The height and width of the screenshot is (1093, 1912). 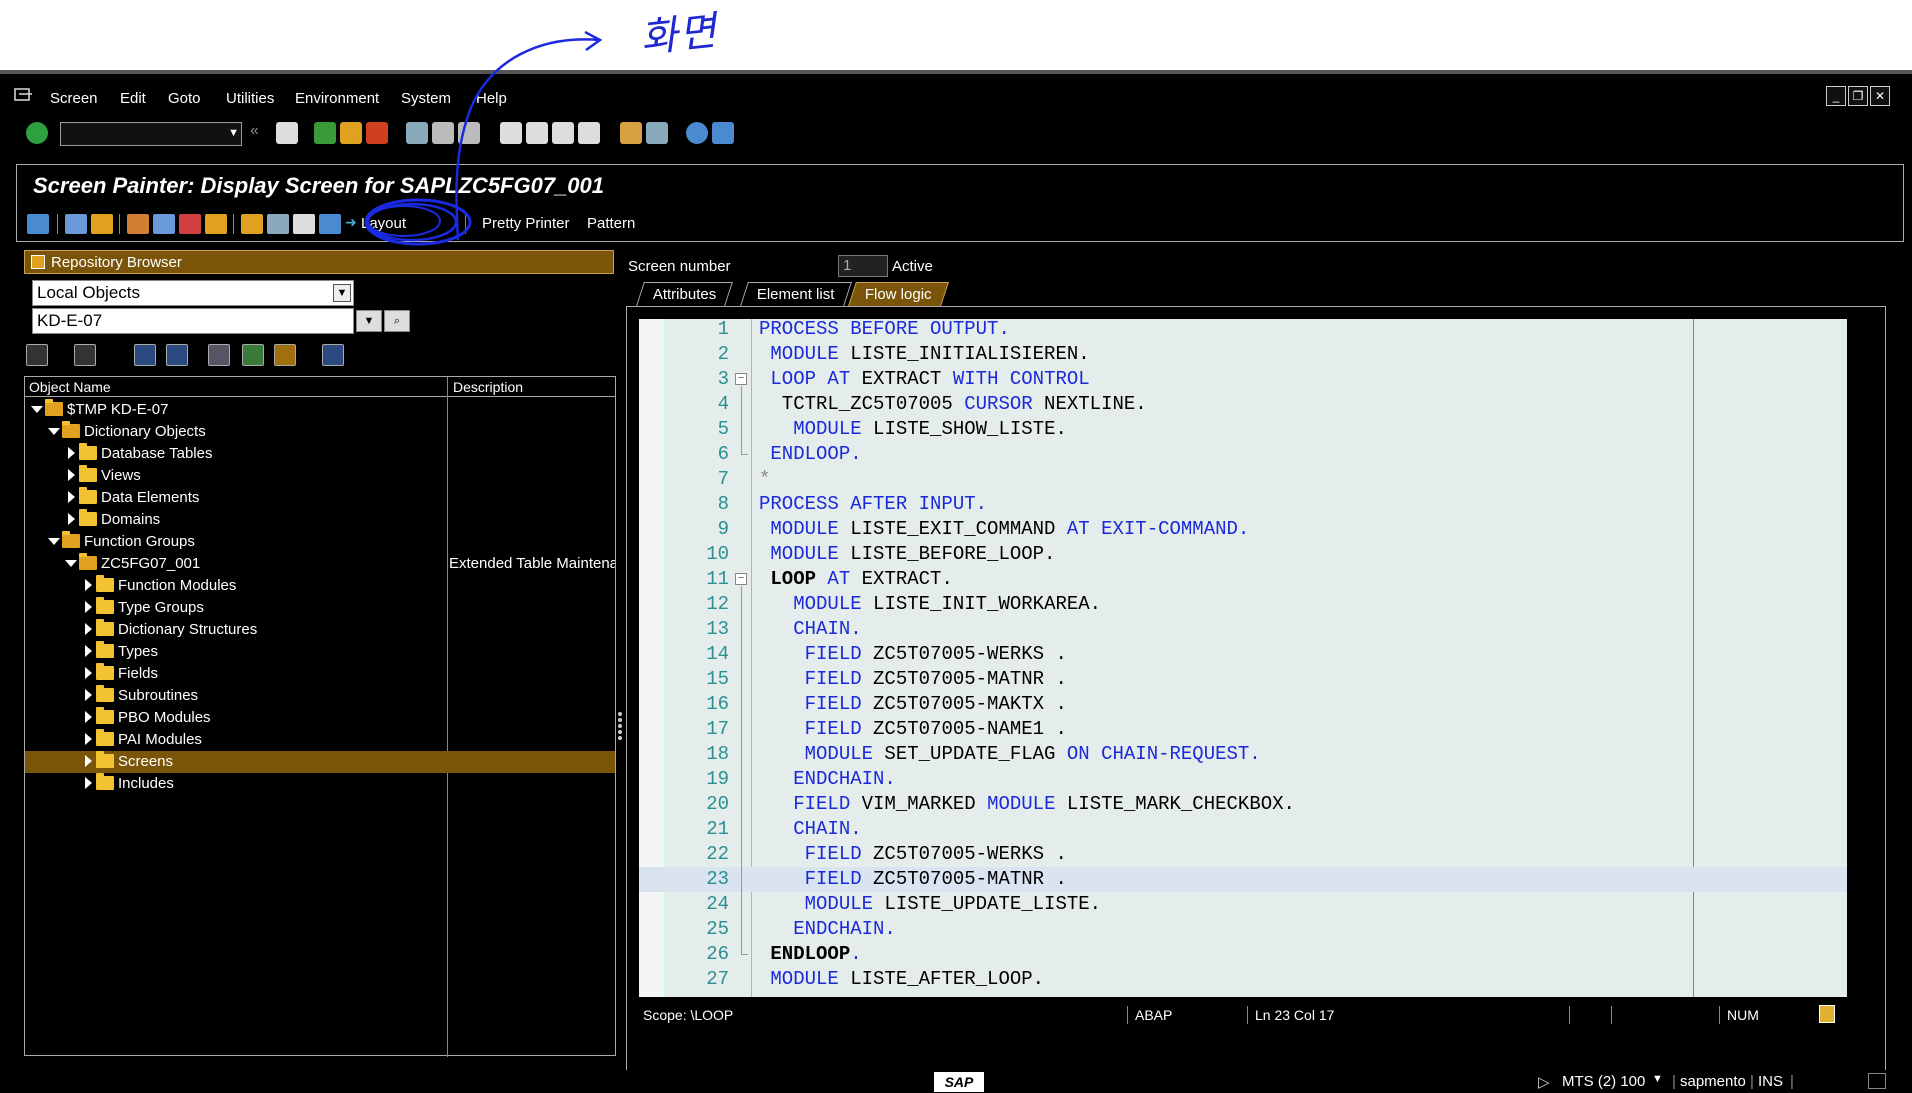 I want to click on code-line: 4 TCTRL_ZC5T07005 CURSOR NEXTLINE., so click(x=1243, y=404).